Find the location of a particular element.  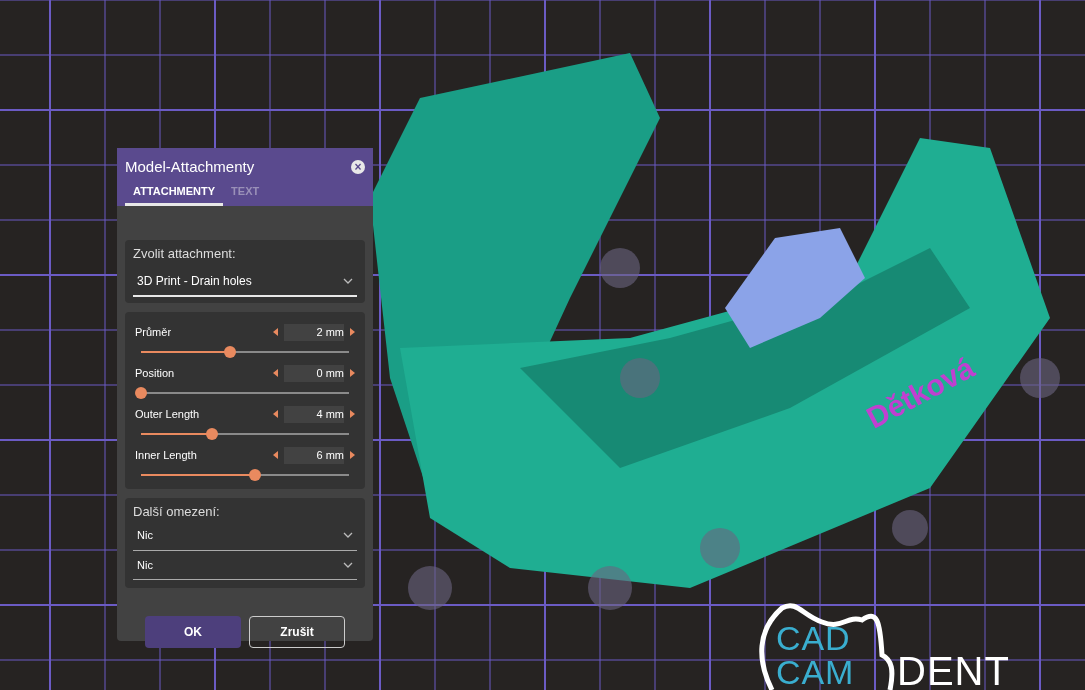

close-button: × is located at coordinates (358, 167).